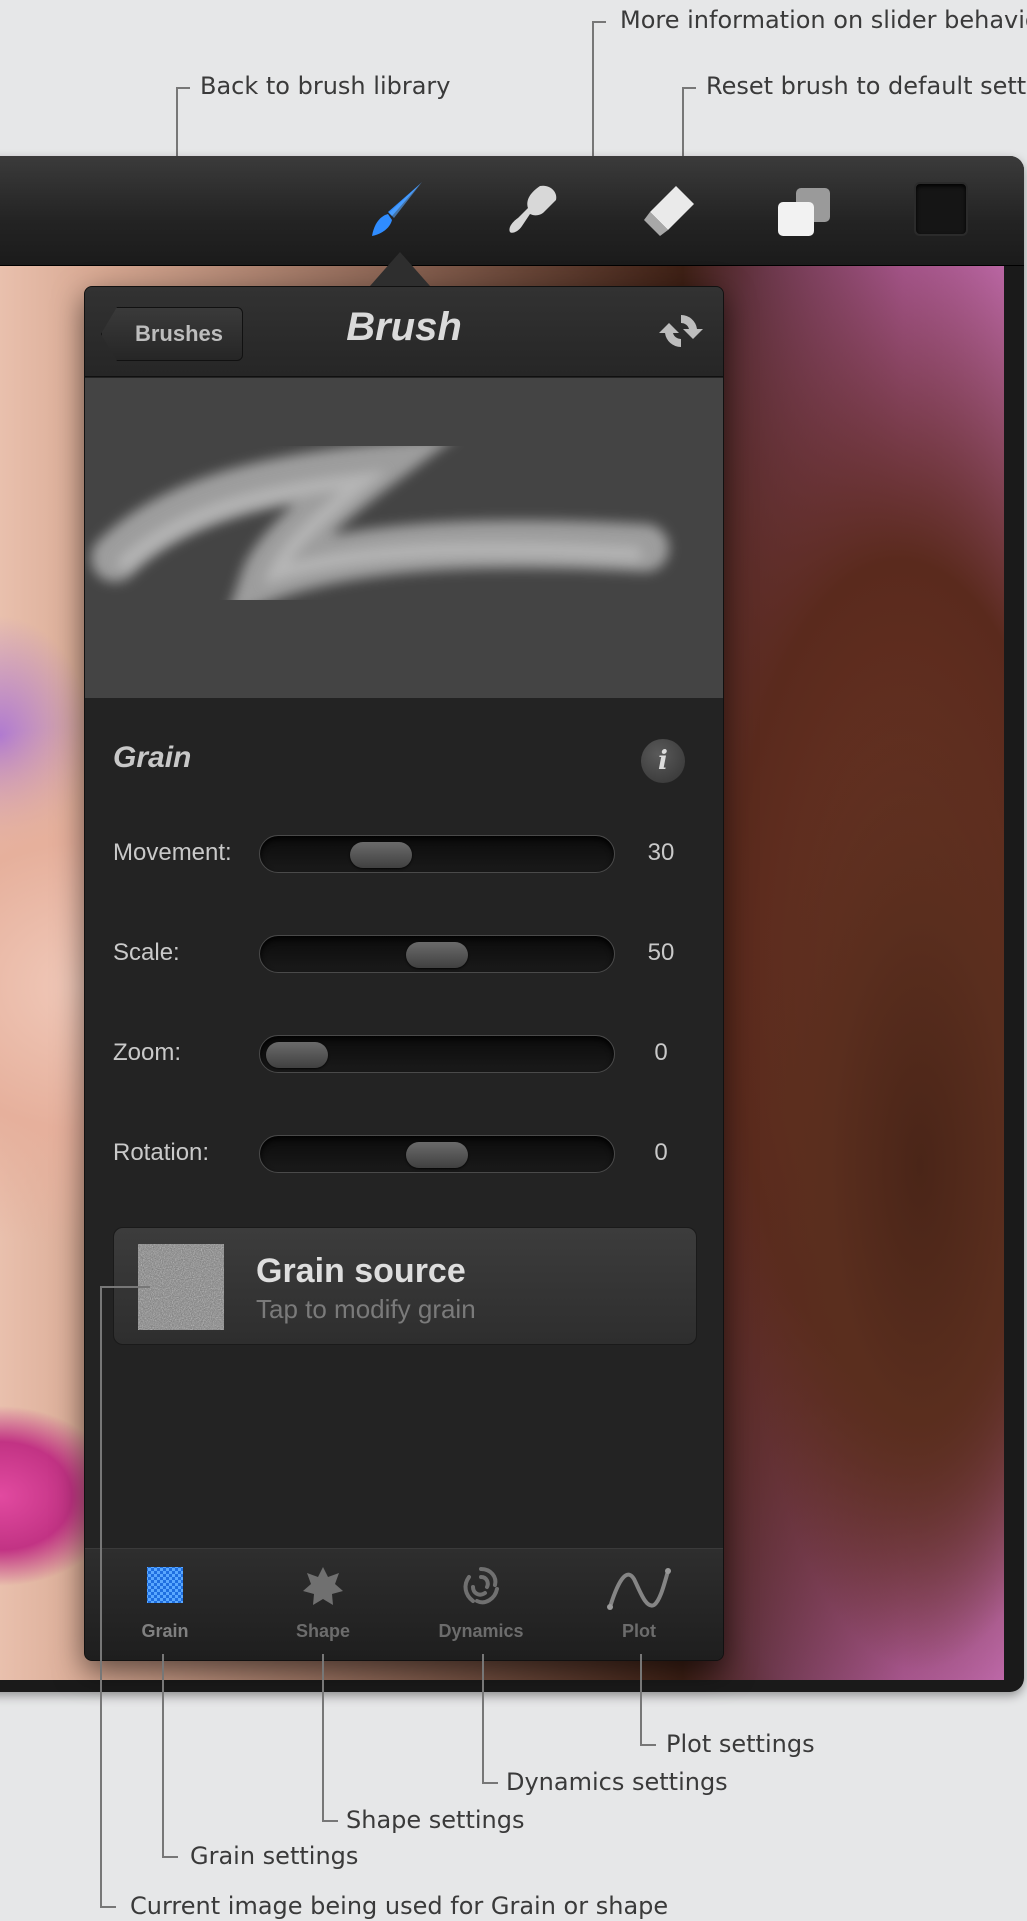 This screenshot has height=1921, width=1027. I want to click on slider-label: Scale:, so click(146, 952).